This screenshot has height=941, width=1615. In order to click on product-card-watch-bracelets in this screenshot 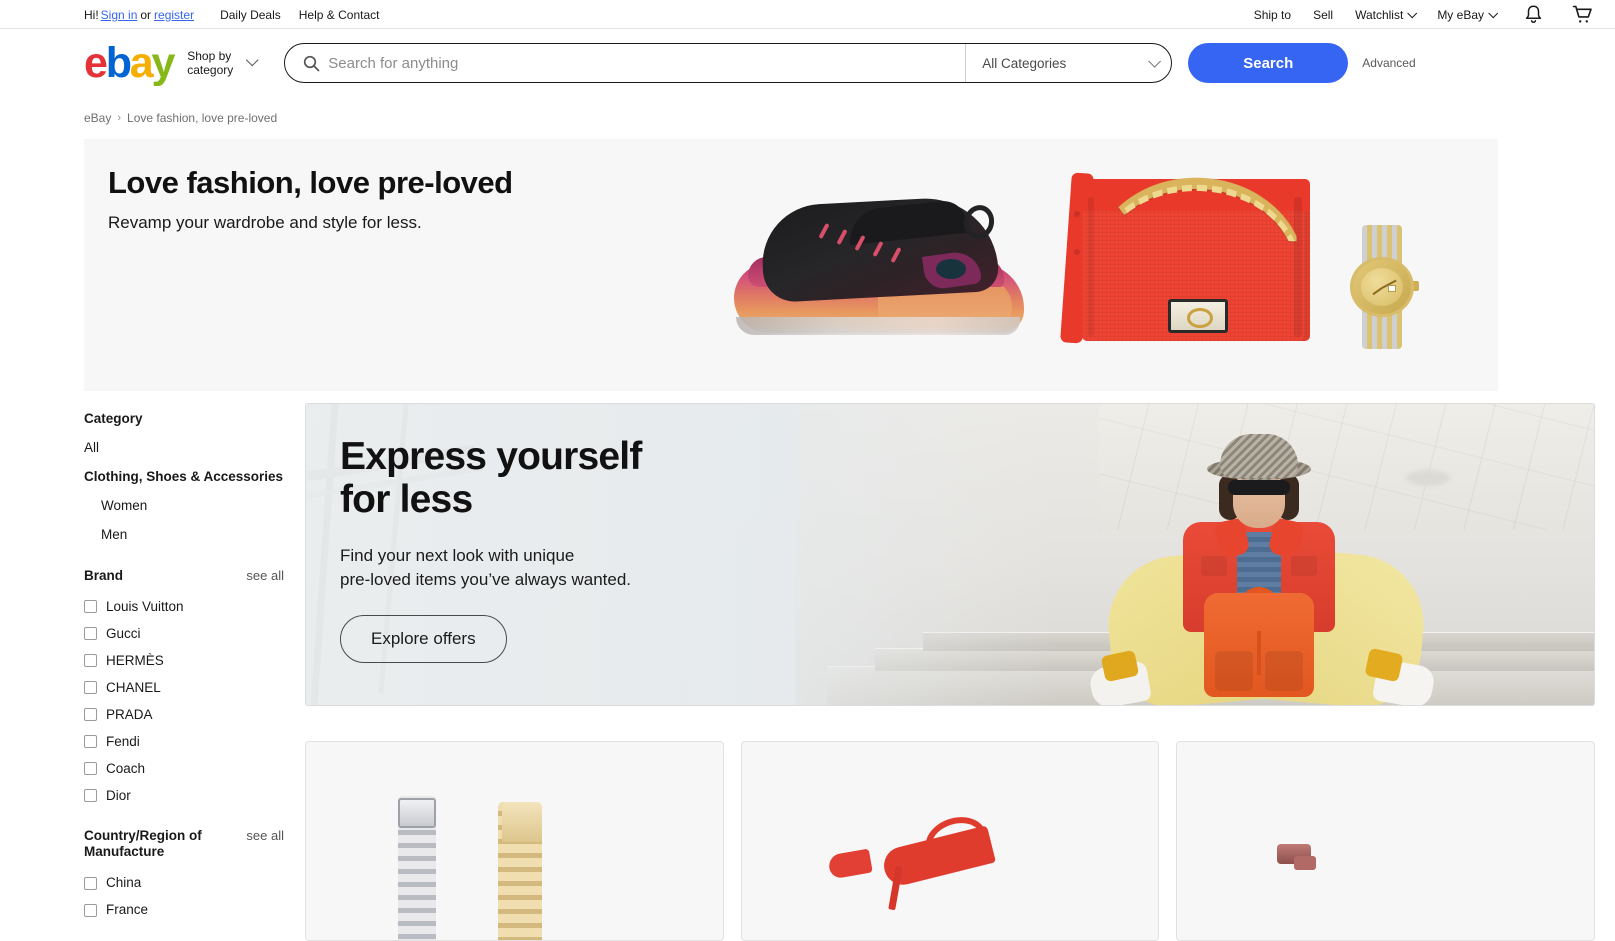, I will do `click(514, 841)`.